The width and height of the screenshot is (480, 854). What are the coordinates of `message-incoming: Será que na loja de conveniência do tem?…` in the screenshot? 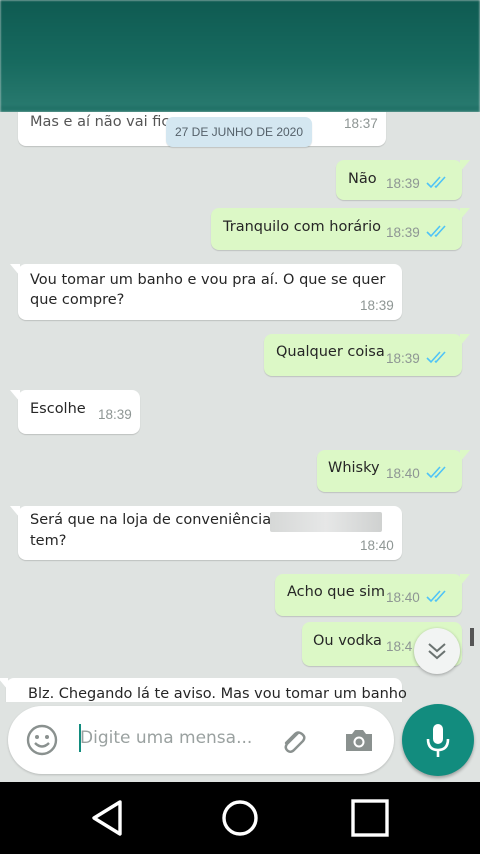 It's located at (206, 533).